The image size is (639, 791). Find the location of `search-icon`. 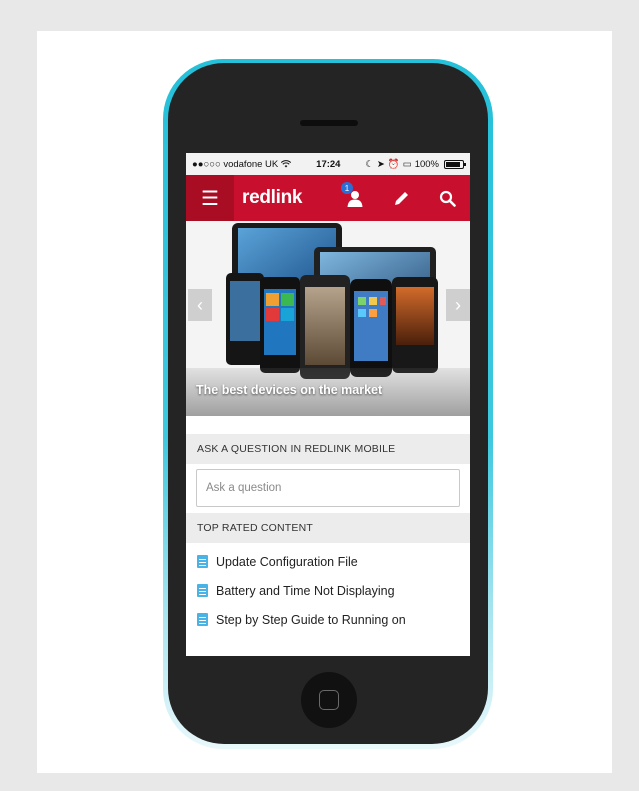

search-icon is located at coordinates (447, 198).